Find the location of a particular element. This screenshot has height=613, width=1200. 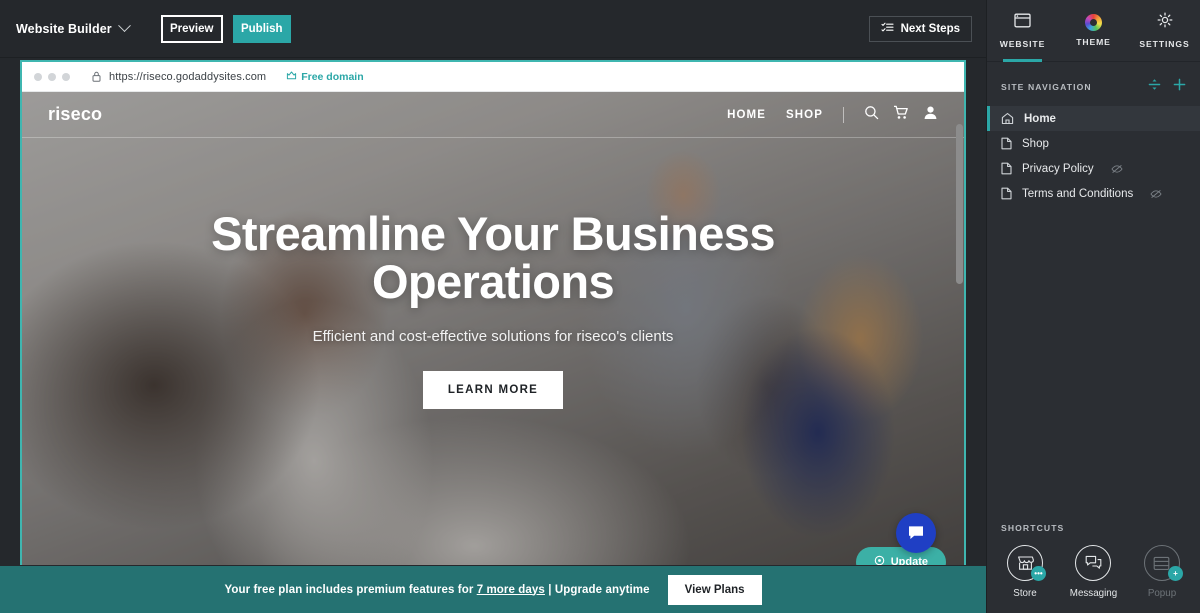

popup-badge: + is located at coordinates (1175, 573).